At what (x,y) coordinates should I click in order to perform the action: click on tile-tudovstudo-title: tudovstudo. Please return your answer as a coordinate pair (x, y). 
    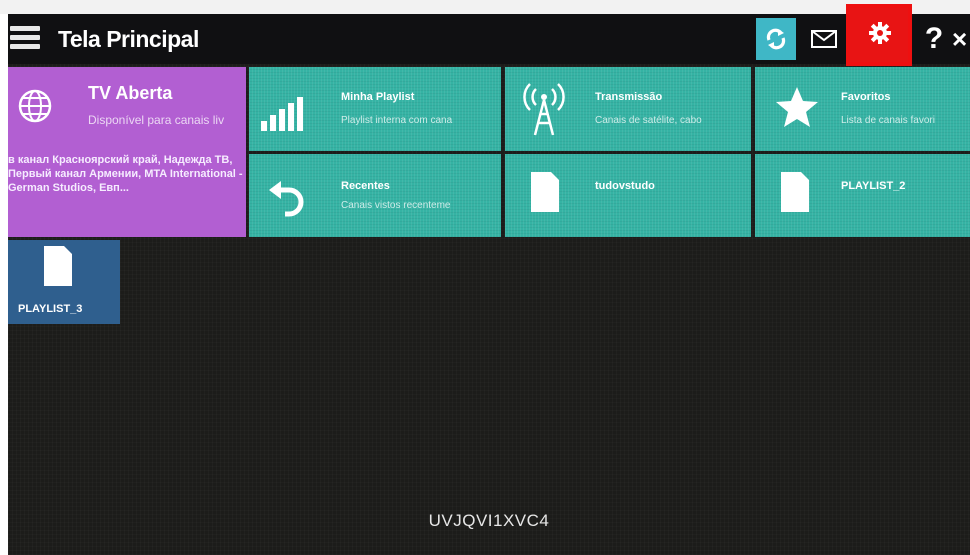
    Looking at the image, I should click on (625, 186).